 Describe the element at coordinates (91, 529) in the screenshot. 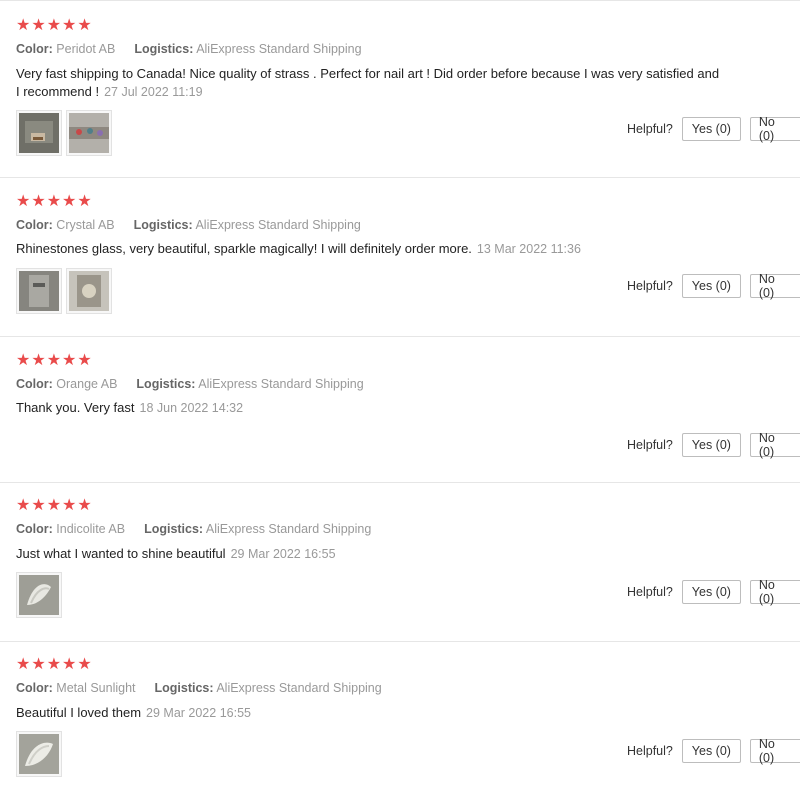

I see `color-value: Indicolite AB` at that location.